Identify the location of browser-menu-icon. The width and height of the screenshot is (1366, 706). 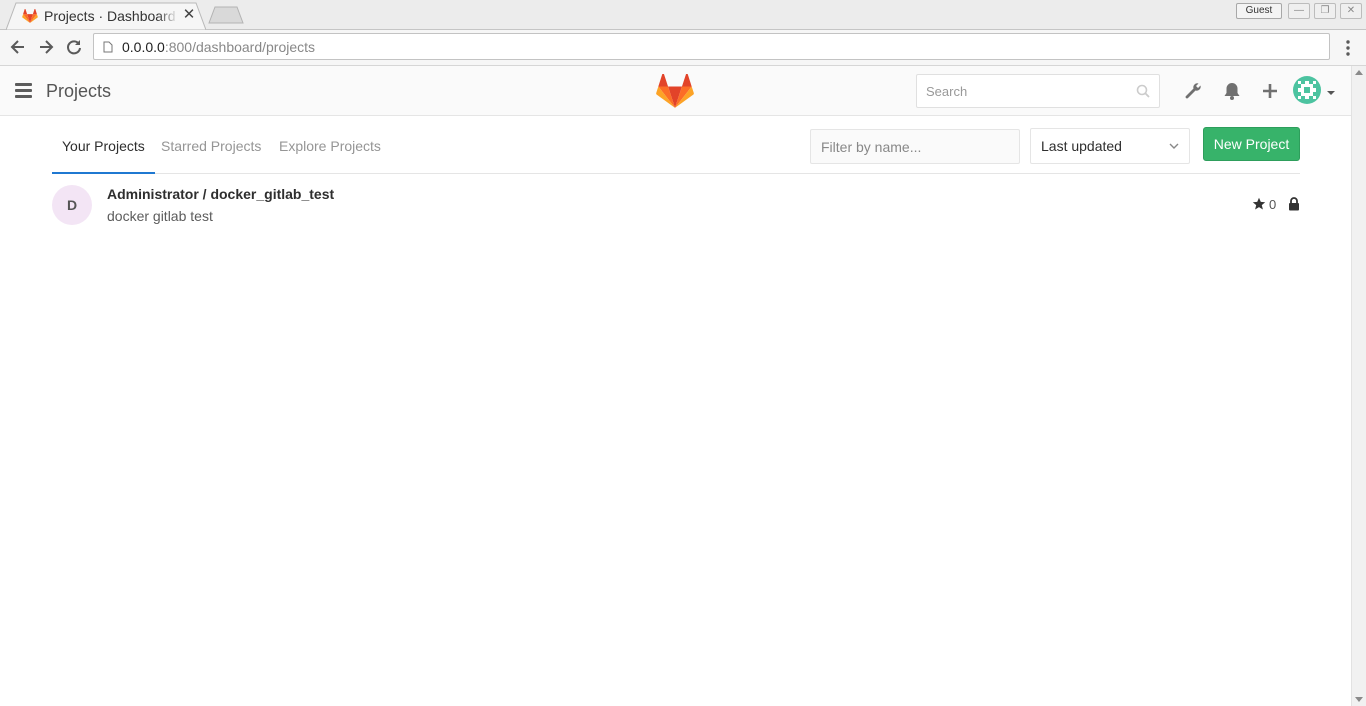
(1348, 48).